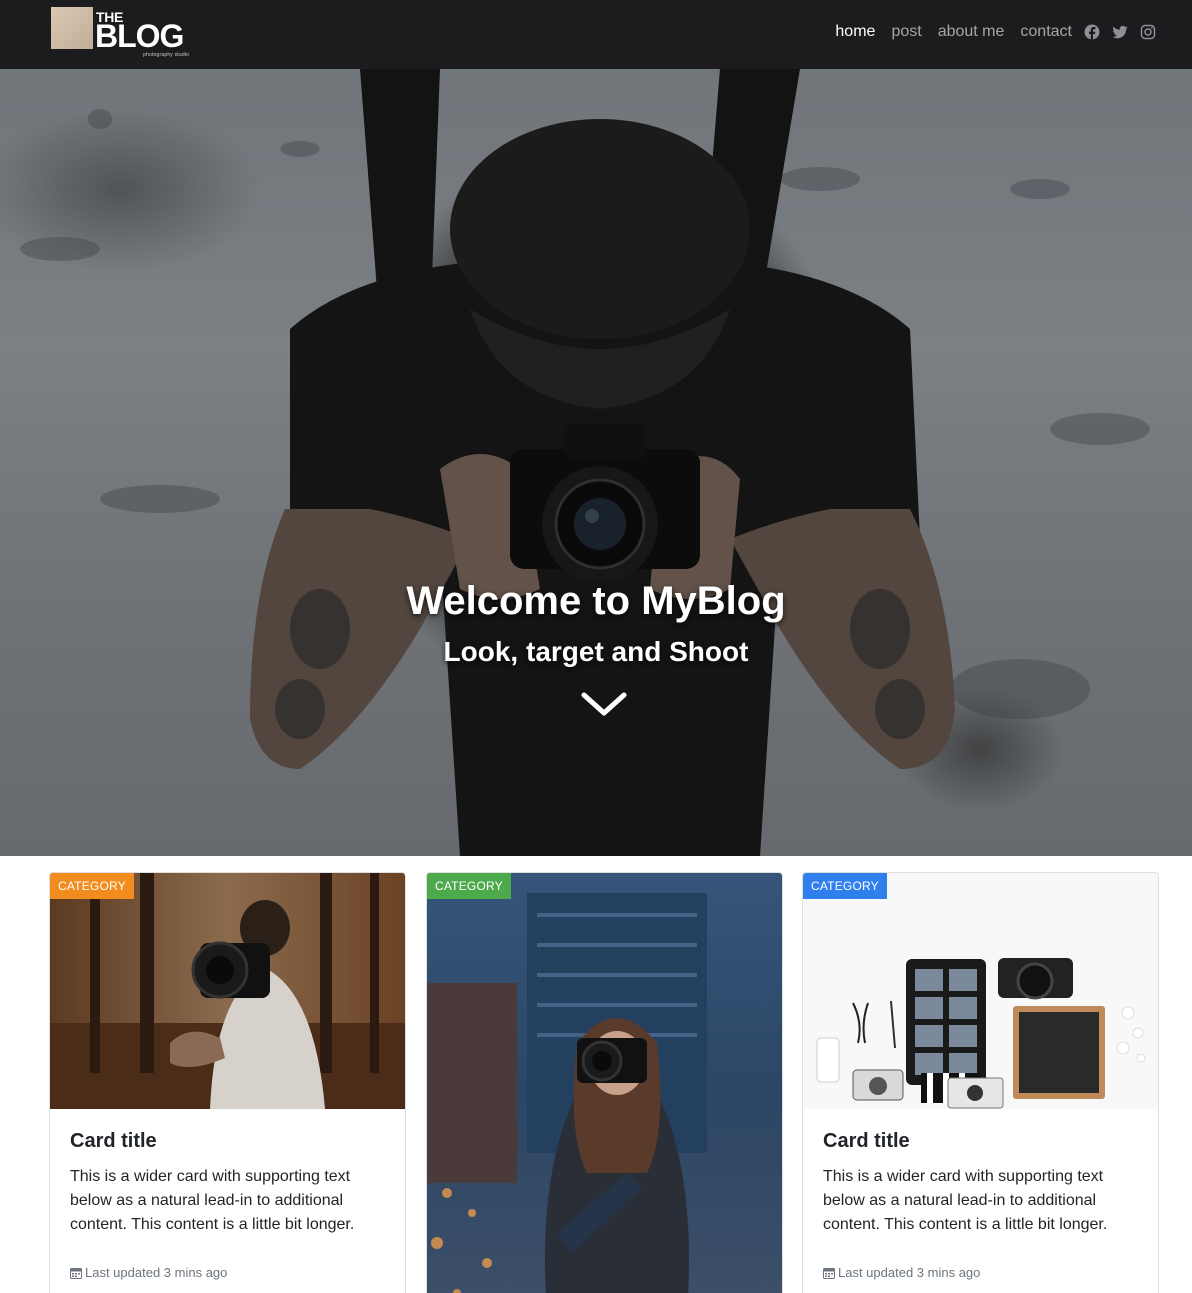 The image size is (1192, 1293). I want to click on instagram-icon, so click(1148, 32).